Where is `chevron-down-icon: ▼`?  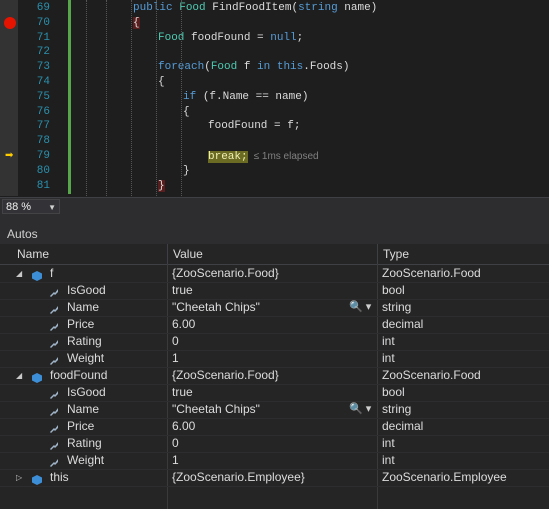 chevron-down-icon: ▼ is located at coordinates (52, 207).